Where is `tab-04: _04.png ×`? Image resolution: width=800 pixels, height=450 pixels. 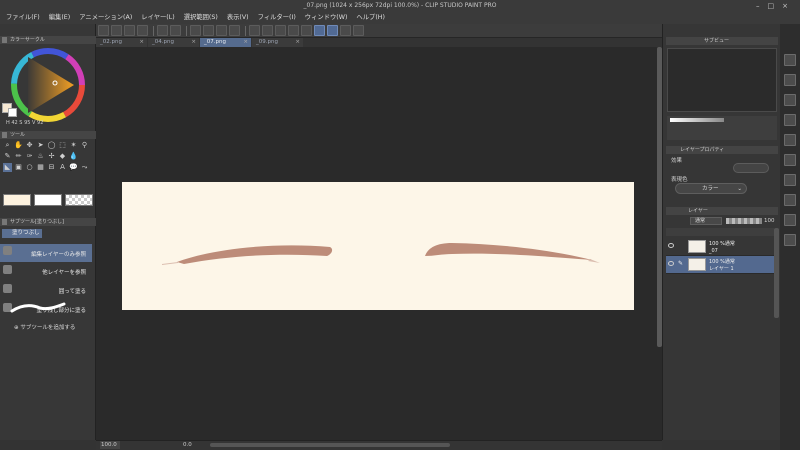
tab-04: _04.png × is located at coordinates (173, 42).